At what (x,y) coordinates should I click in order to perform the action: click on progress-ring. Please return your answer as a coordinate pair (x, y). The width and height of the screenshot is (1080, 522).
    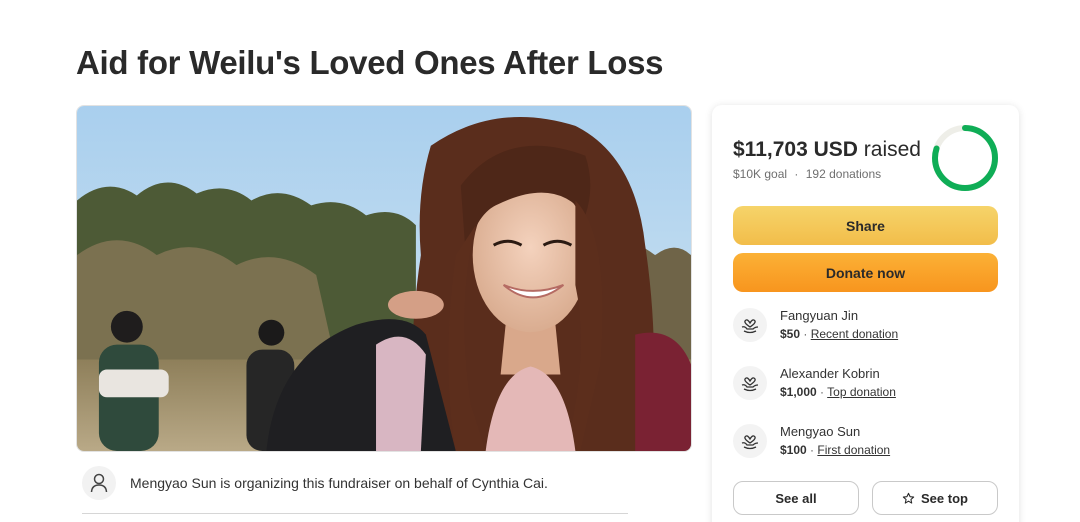
    Looking at the image, I should click on (965, 158).